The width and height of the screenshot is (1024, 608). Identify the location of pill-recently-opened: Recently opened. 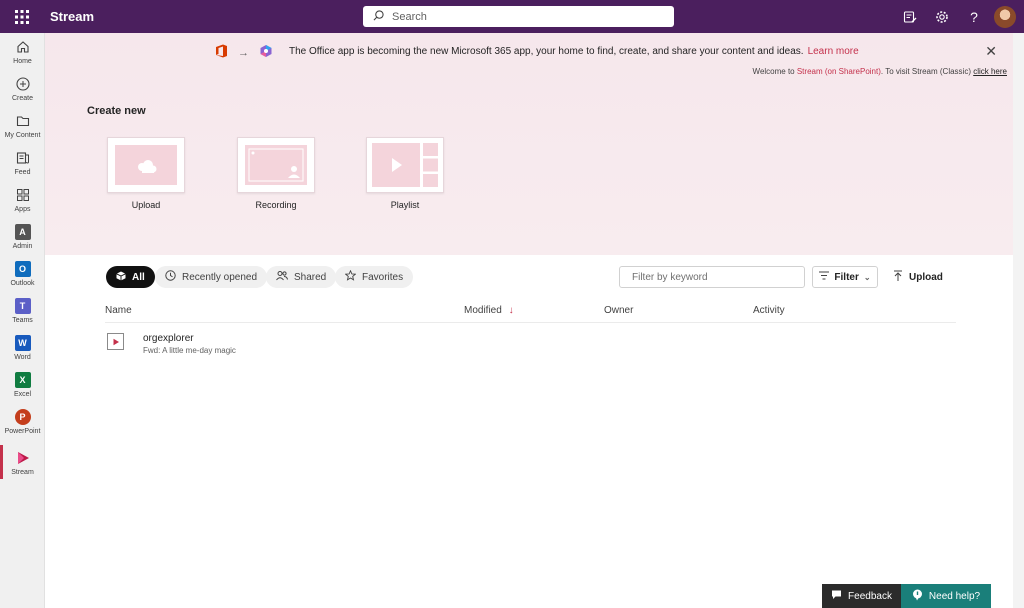
(211, 277).